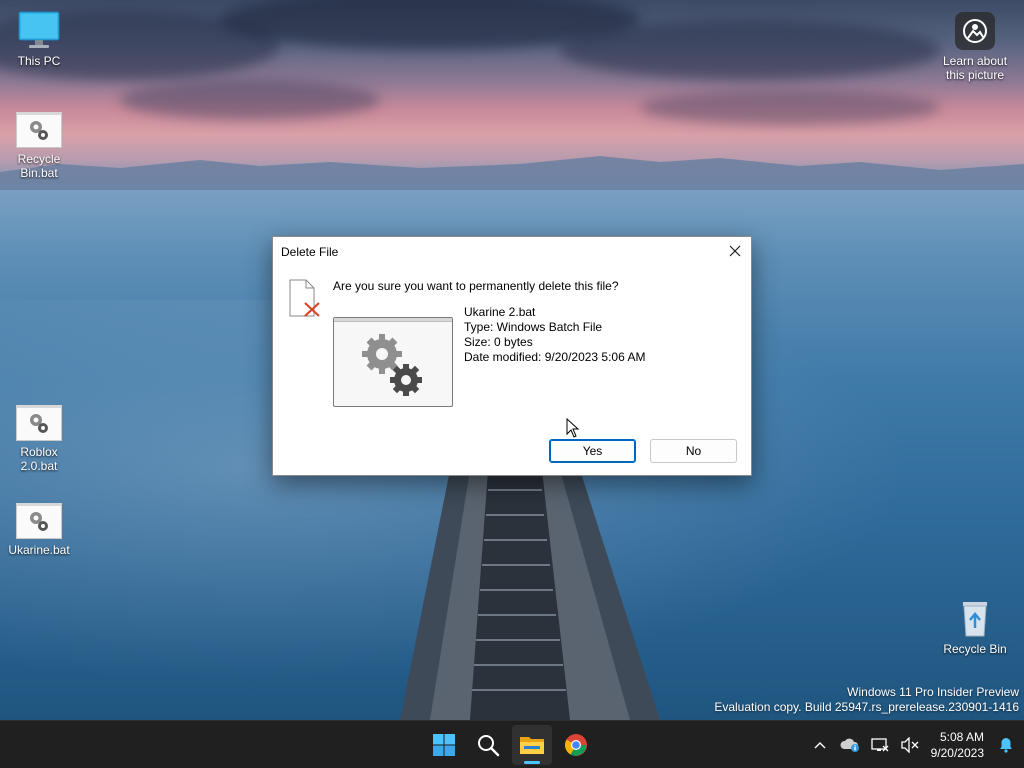 This screenshot has height=768, width=1024. Describe the element at coordinates (512, 252) in the screenshot. I see `dialog-titlebar: Delete File` at that location.